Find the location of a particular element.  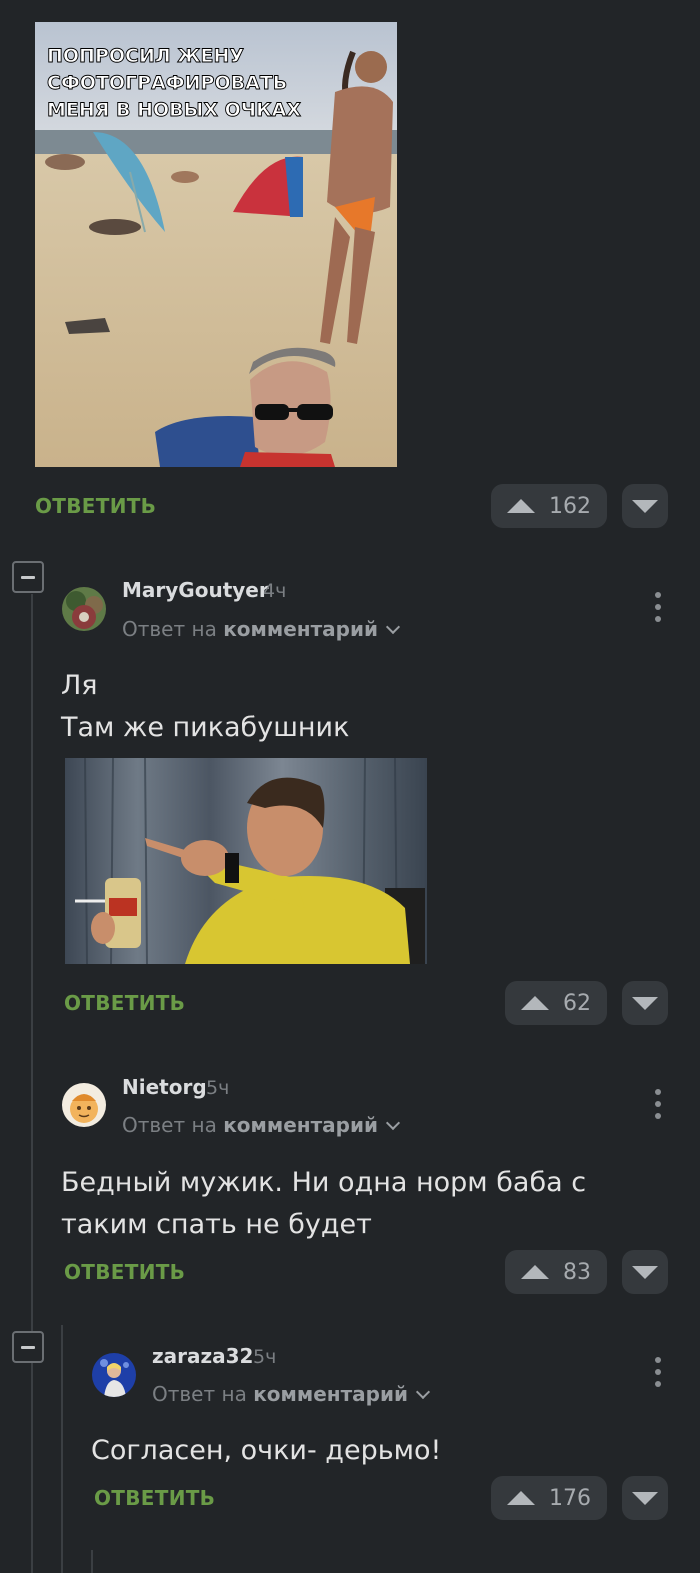

username: zaraza32 is located at coordinates (202, 1356).